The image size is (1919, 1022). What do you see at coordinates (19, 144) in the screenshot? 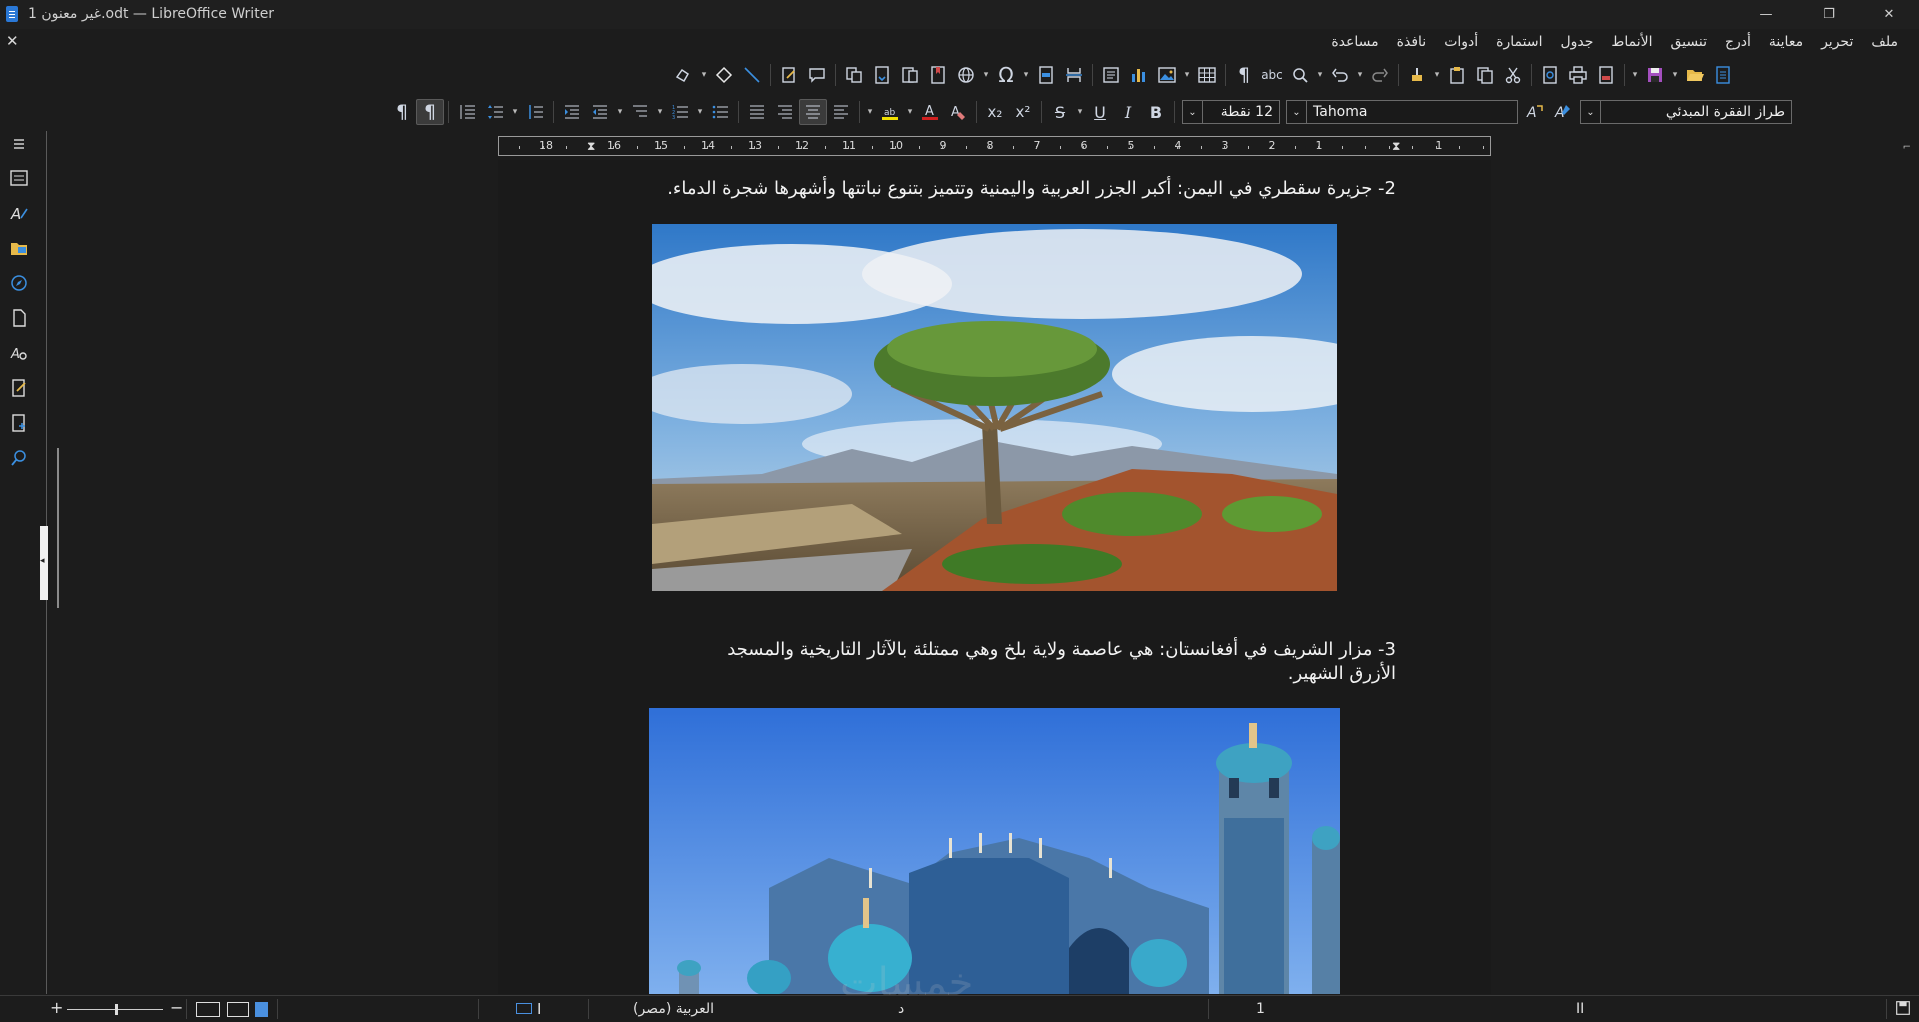
I see `sidebar-menu-icon` at bounding box center [19, 144].